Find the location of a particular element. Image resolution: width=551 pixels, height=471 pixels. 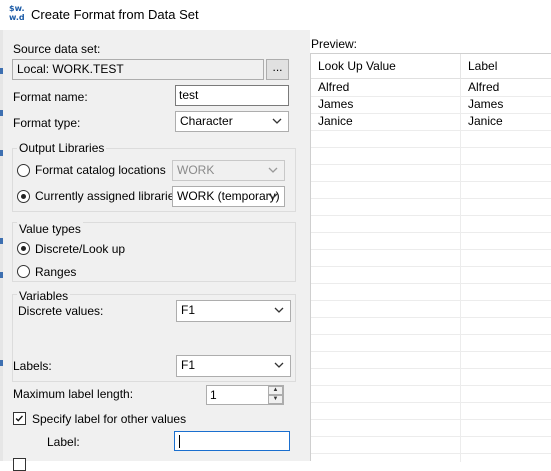

assigned-libraries-radio is located at coordinates (23, 196).